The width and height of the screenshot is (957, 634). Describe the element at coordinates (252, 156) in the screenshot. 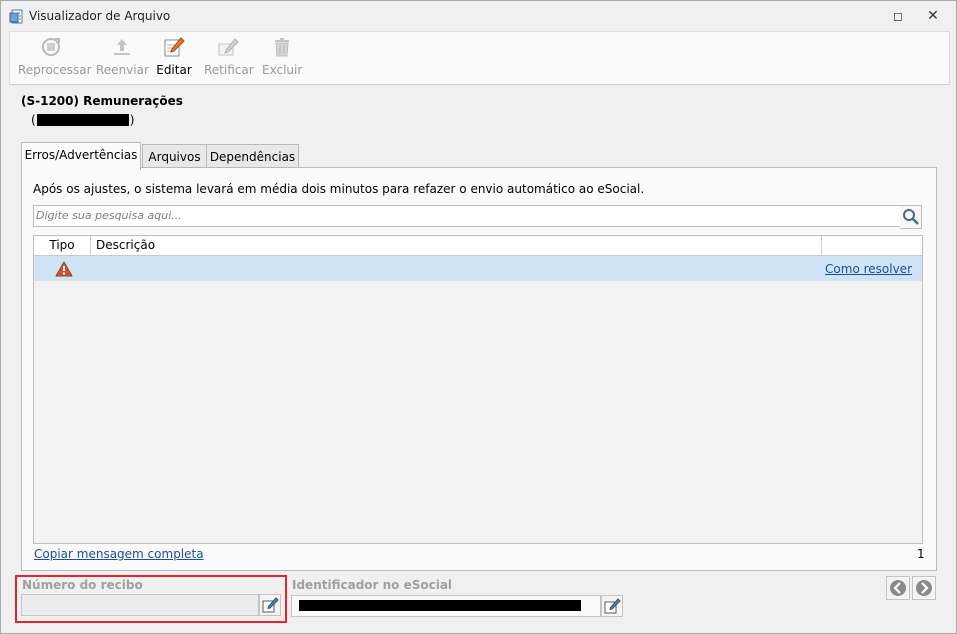

I see `tab-dependencies: Dependências` at that location.